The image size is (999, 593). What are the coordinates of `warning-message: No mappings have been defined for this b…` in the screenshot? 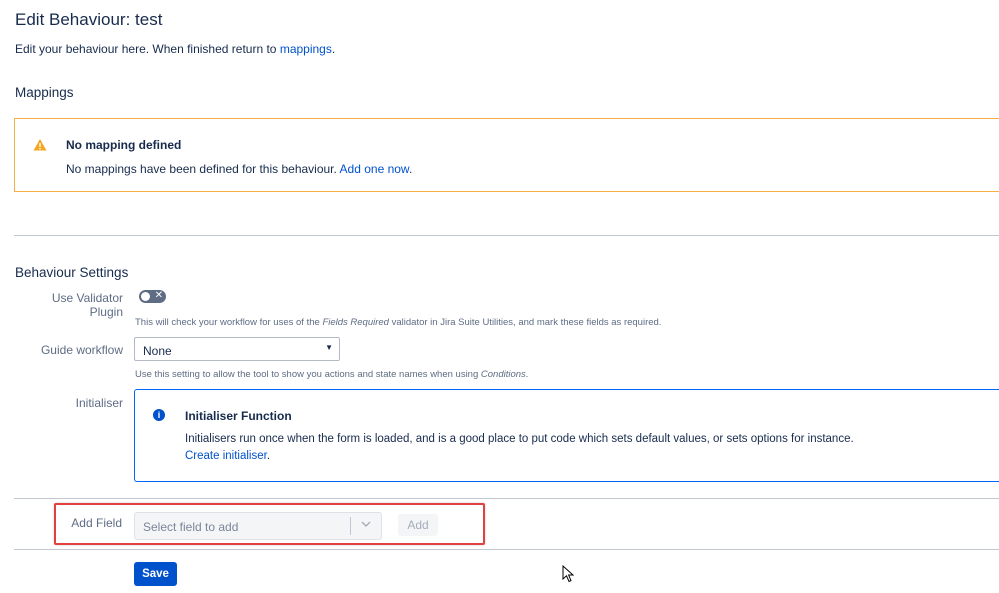 It's located at (203, 169).